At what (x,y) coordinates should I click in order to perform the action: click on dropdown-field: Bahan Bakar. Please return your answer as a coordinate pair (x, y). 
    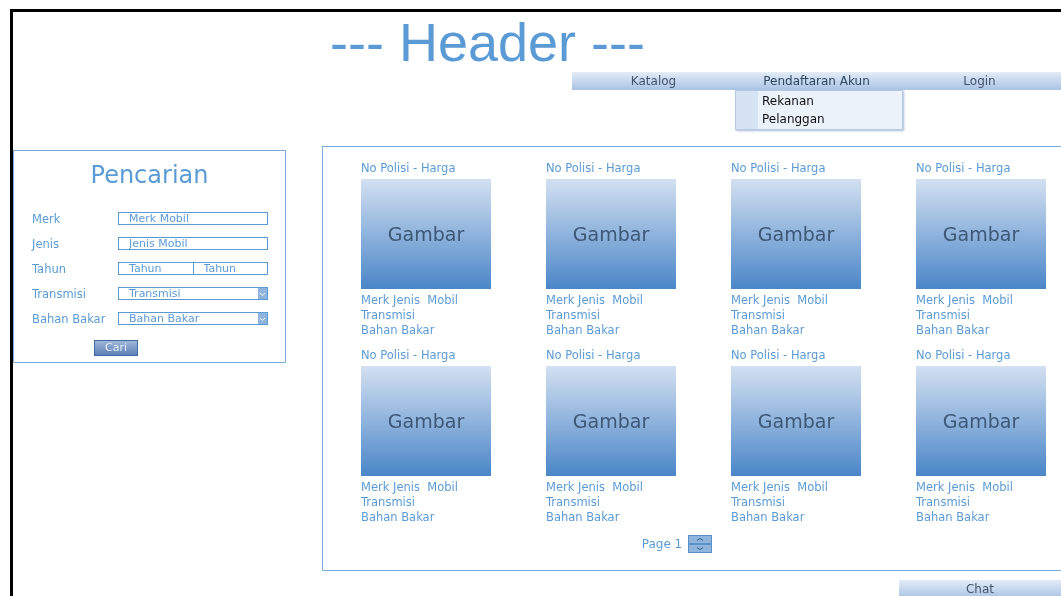
    Looking at the image, I should click on (193, 318).